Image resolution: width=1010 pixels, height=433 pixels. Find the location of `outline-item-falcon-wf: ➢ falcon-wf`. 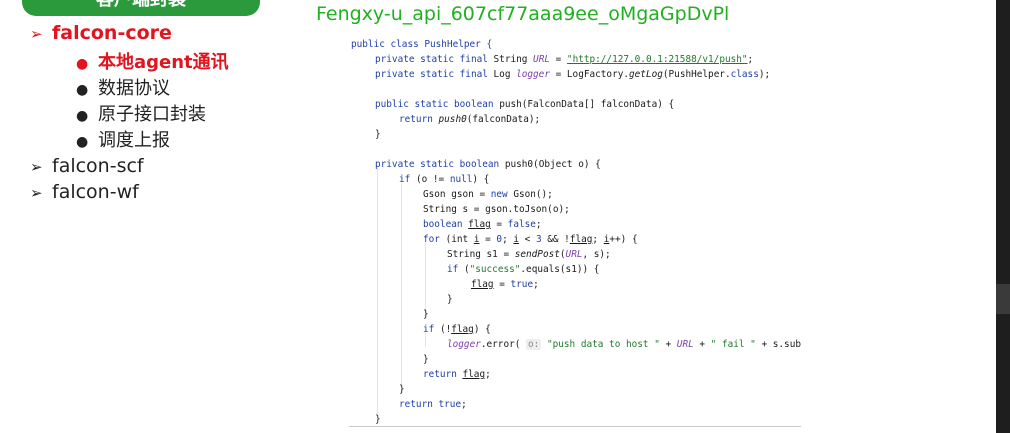

outline-item-falcon-wf: ➢ falcon-wf is located at coordinates (84, 192).